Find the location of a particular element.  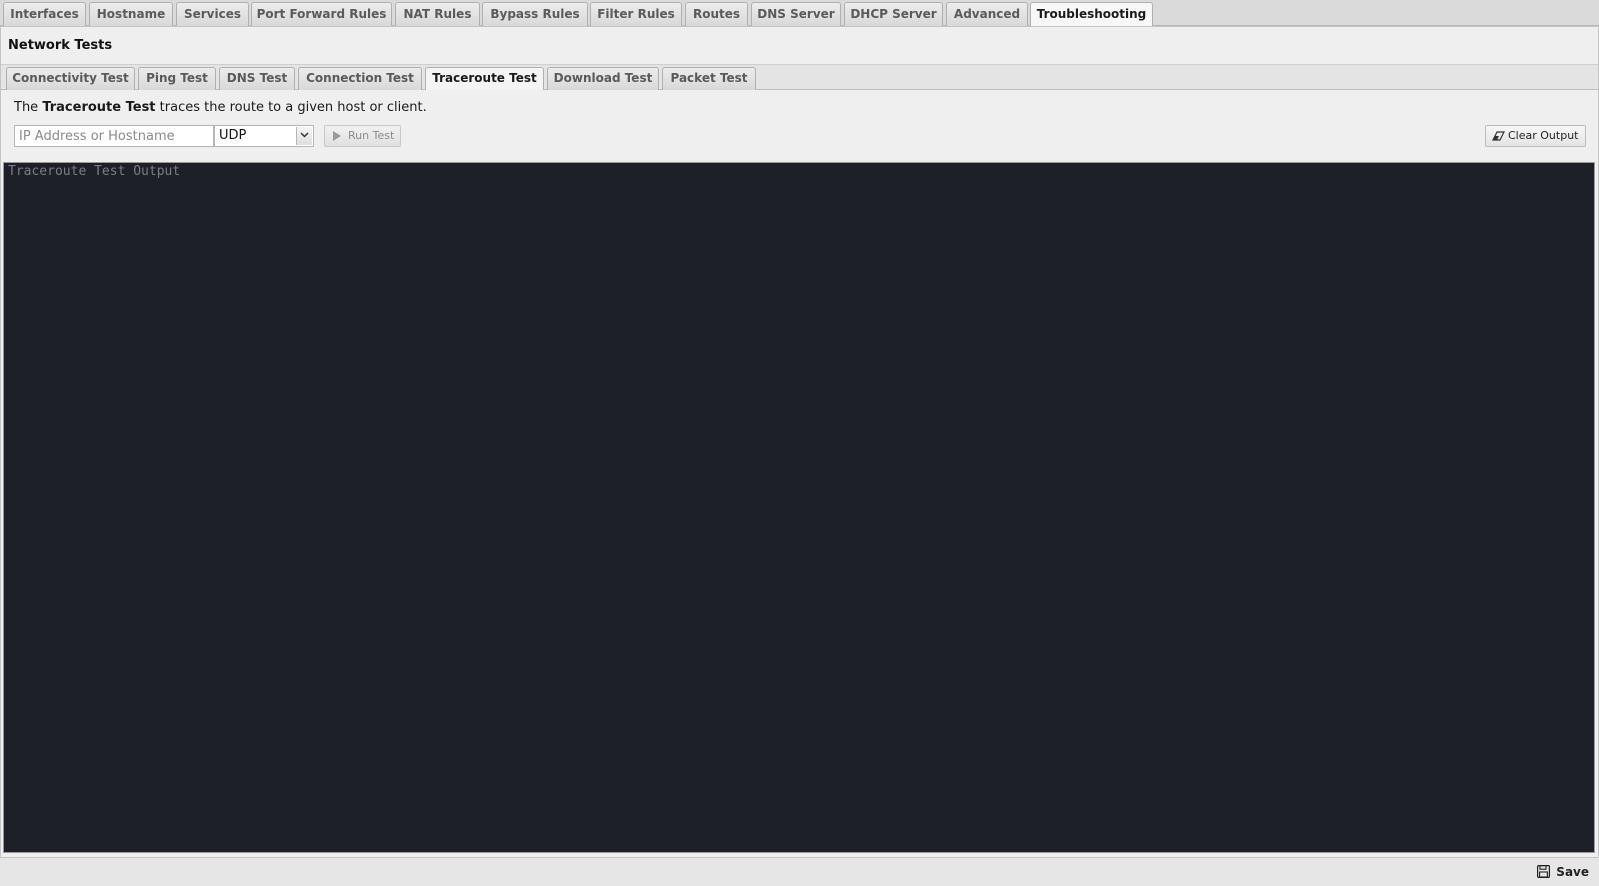

protocol-select: UDP is located at coordinates (264, 136).